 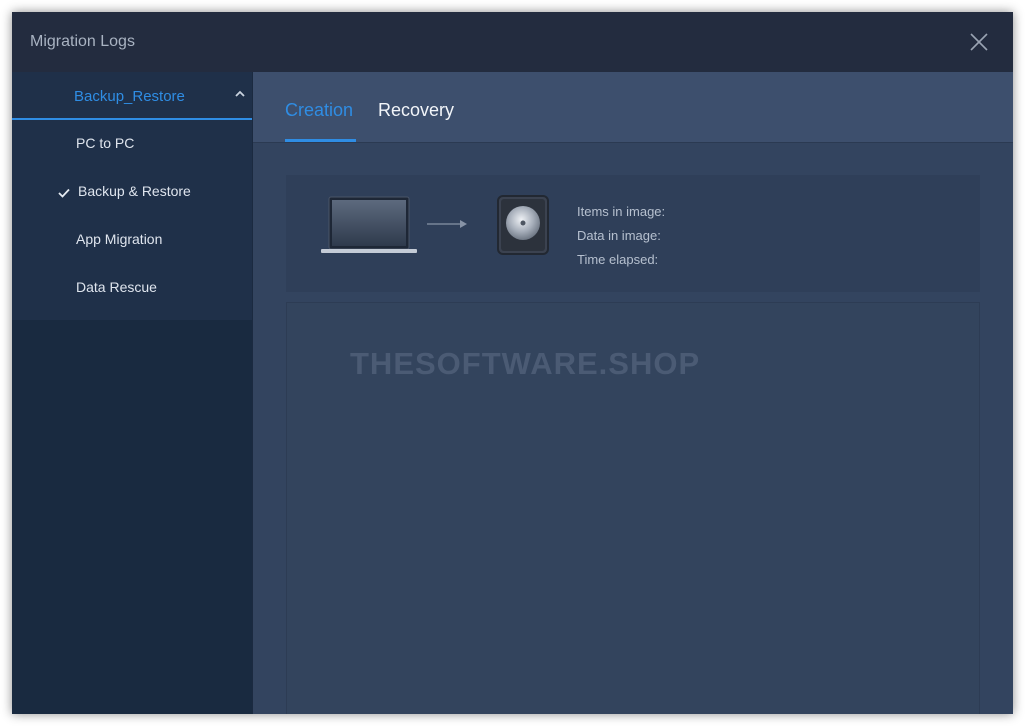 What do you see at coordinates (523, 225) in the screenshot?
I see `disk-image-icon` at bounding box center [523, 225].